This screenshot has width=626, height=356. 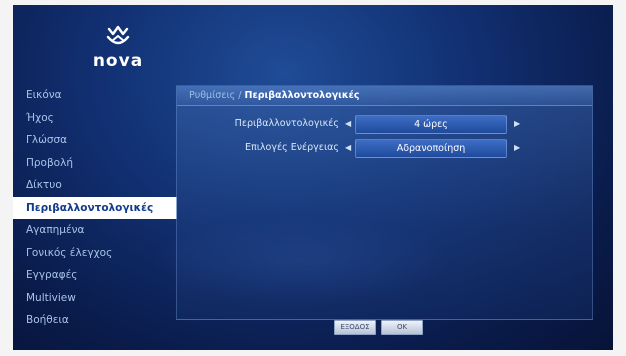 What do you see at coordinates (93, 230) in the screenshot?
I see `sidebar-item-favorites: Αγαπημένα` at bounding box center [93, 230].